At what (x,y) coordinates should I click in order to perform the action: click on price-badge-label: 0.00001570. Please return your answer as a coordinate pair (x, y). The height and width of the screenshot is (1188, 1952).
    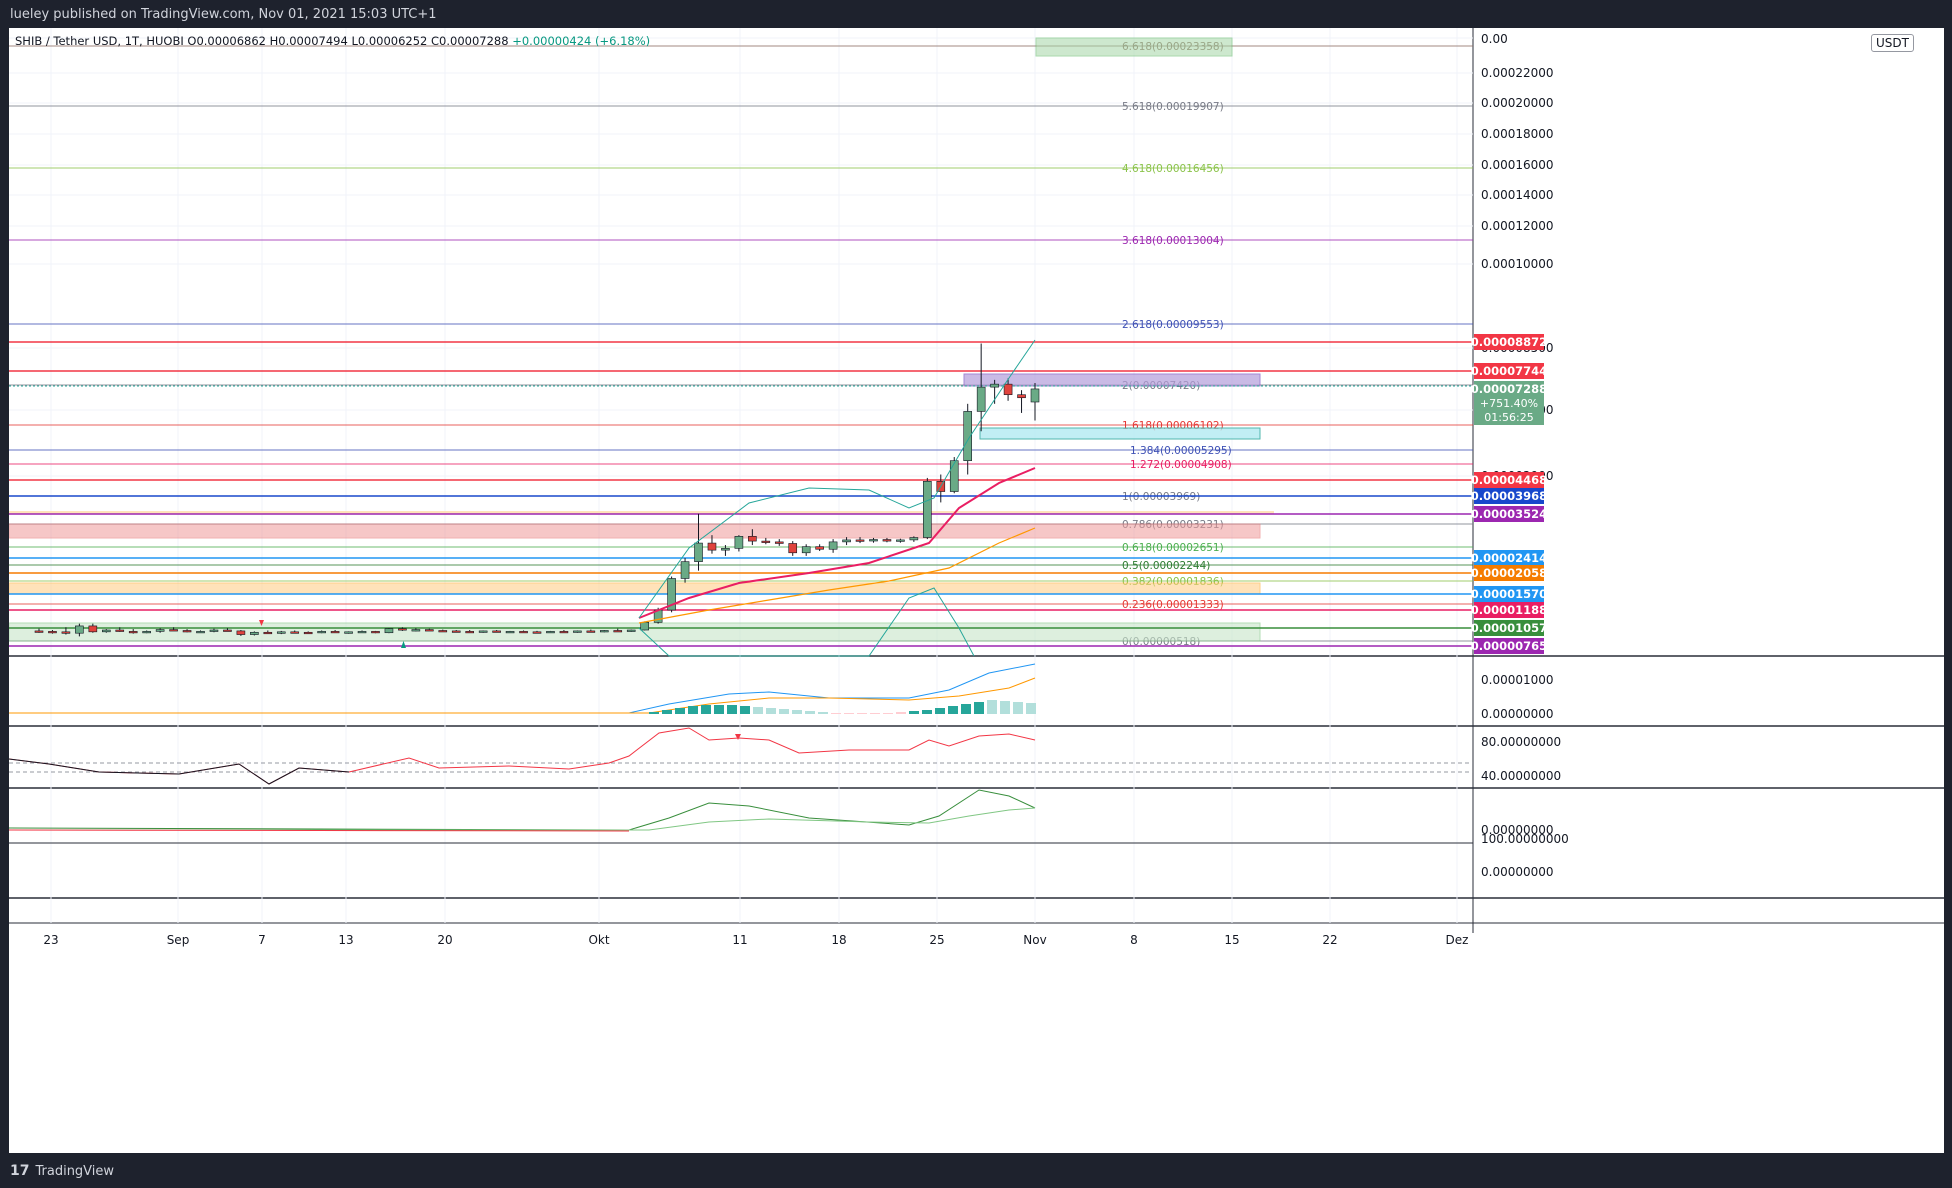
    Looking at the image, I should click on (1509, 594).